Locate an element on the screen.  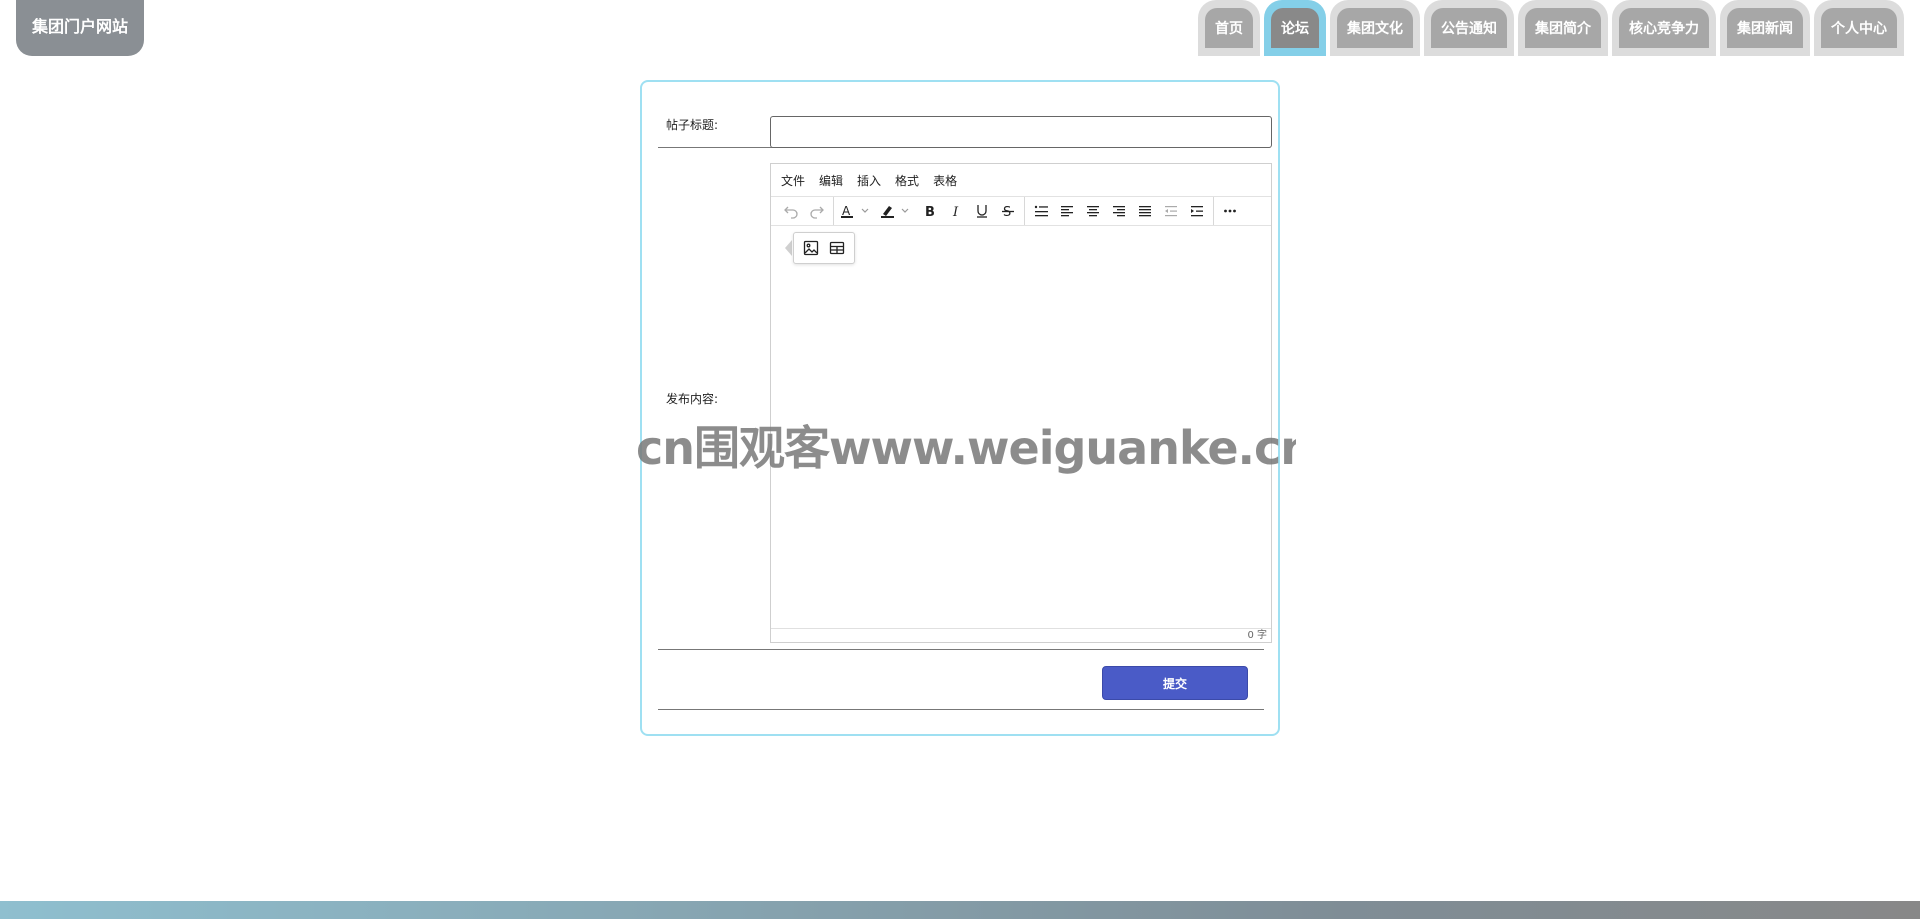
editor-menubar: 文件 编辑 插入 格式 表格 is located at coordinates (1021, 180).